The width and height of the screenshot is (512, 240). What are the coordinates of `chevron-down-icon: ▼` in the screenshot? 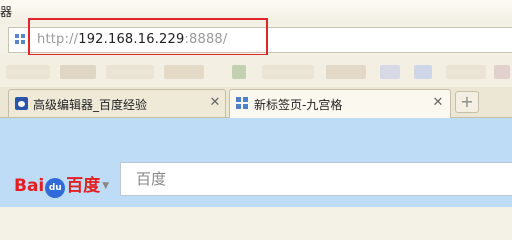 It's located at (105, 186).